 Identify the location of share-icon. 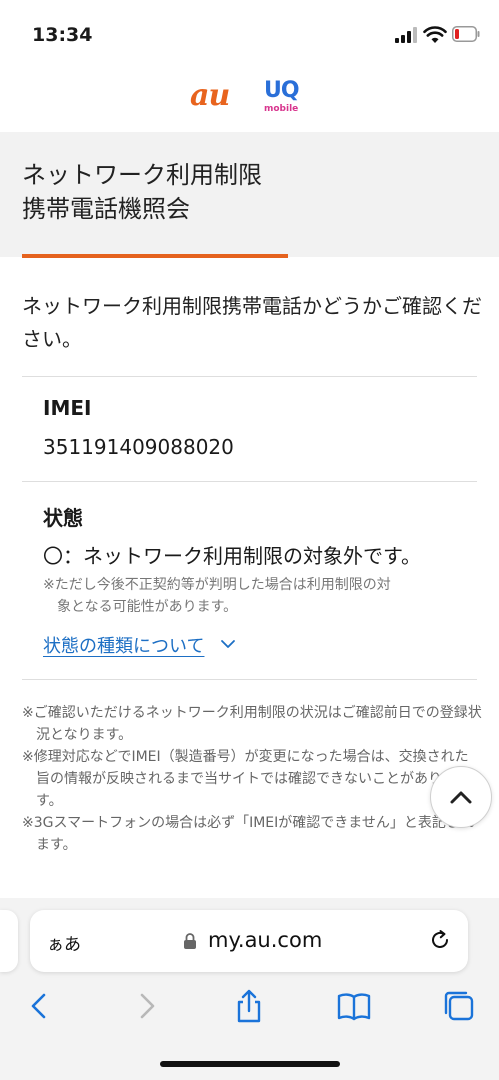
(249, 1006).